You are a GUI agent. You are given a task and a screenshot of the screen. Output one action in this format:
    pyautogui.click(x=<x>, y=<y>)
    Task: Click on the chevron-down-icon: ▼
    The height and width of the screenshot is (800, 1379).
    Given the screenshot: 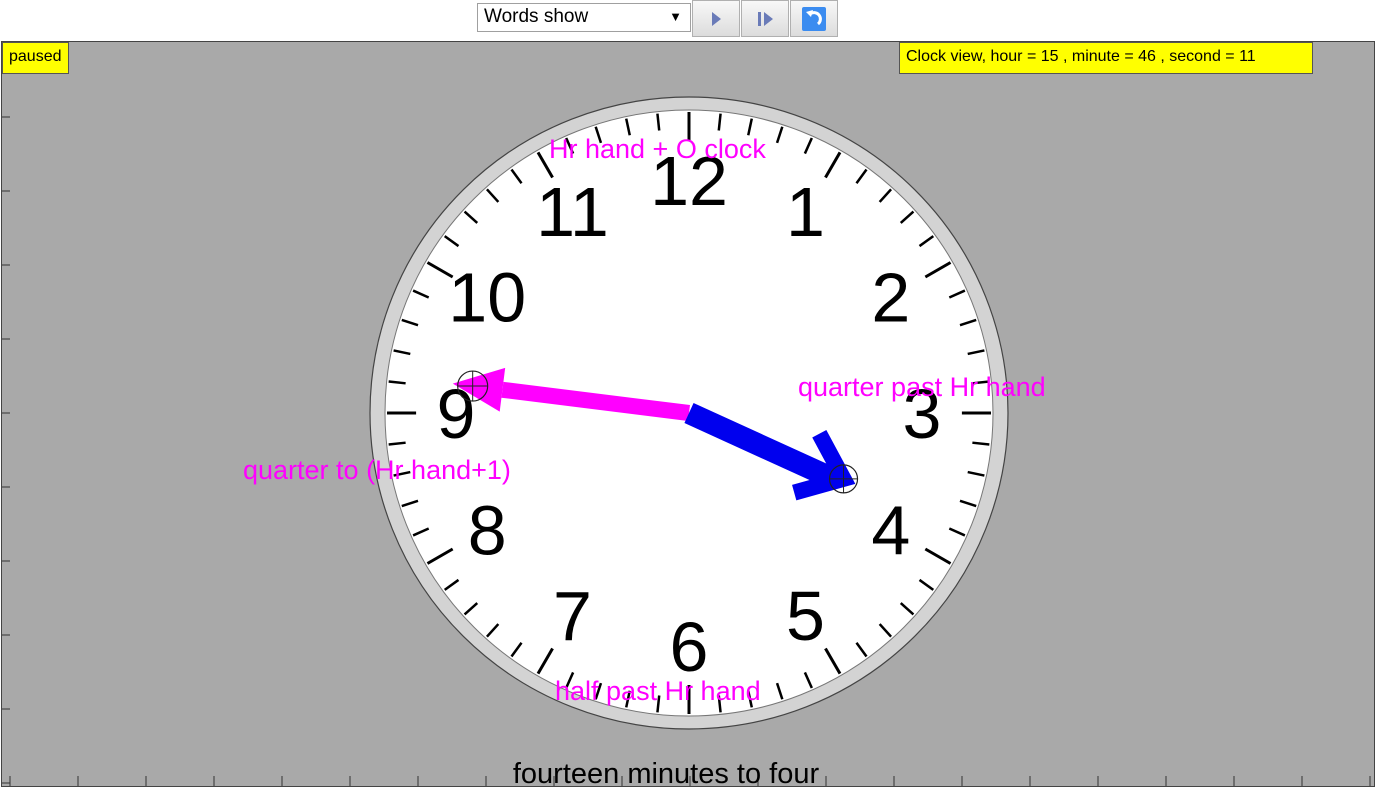 What is the action you would take?
    pyautogui.click(x=675, y=16)
    